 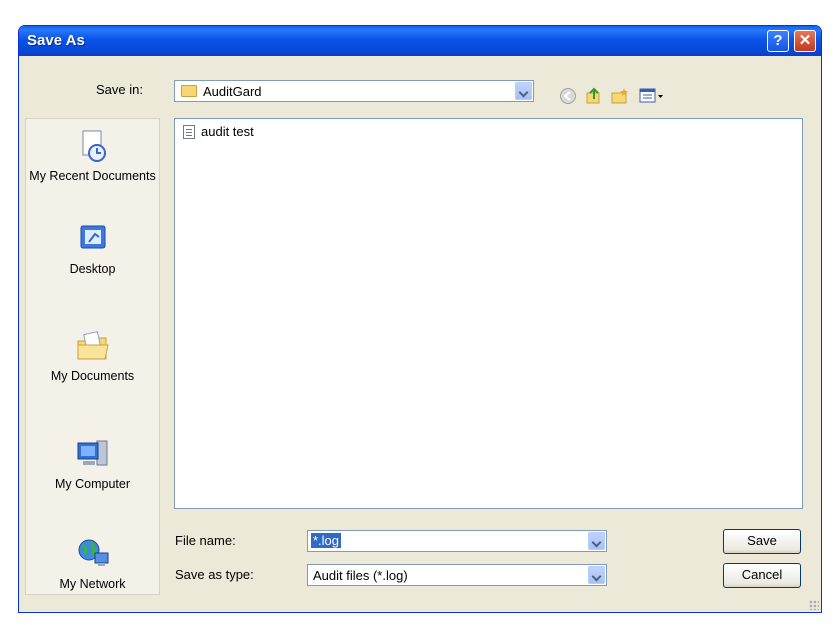 What do you see at coordinates (762, 575) in the screenshot?
I see `cancel-button: Cancel` at bounding box center [762, 575].